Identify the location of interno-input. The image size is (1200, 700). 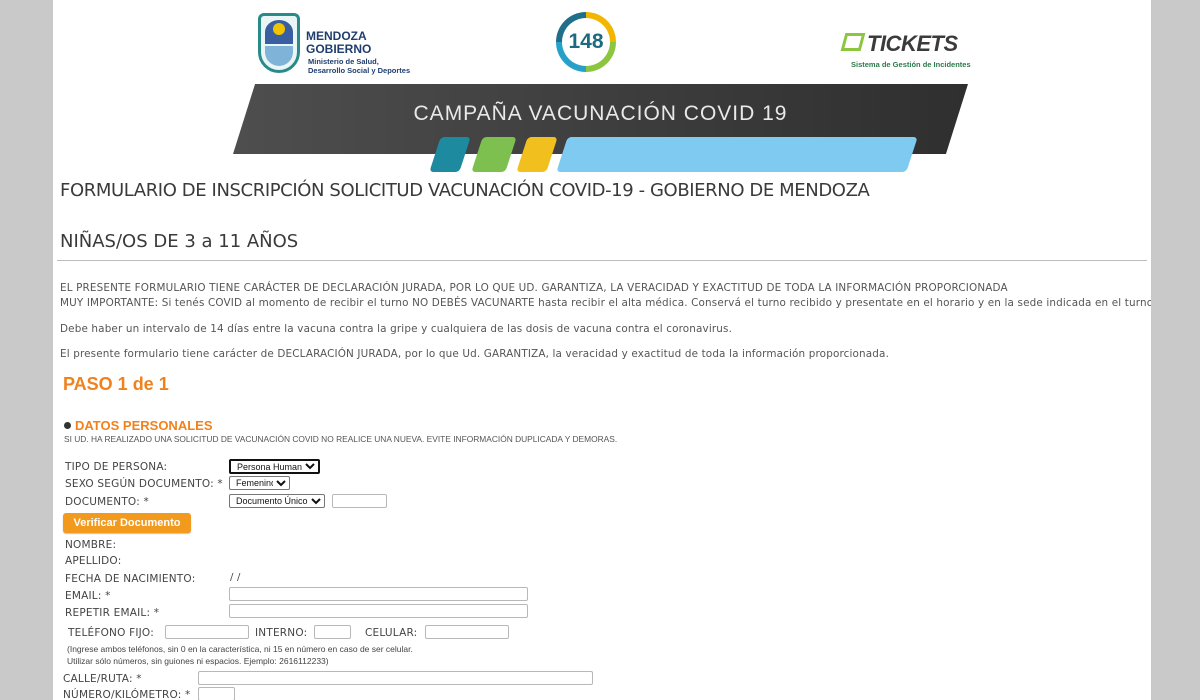
(332, 632).